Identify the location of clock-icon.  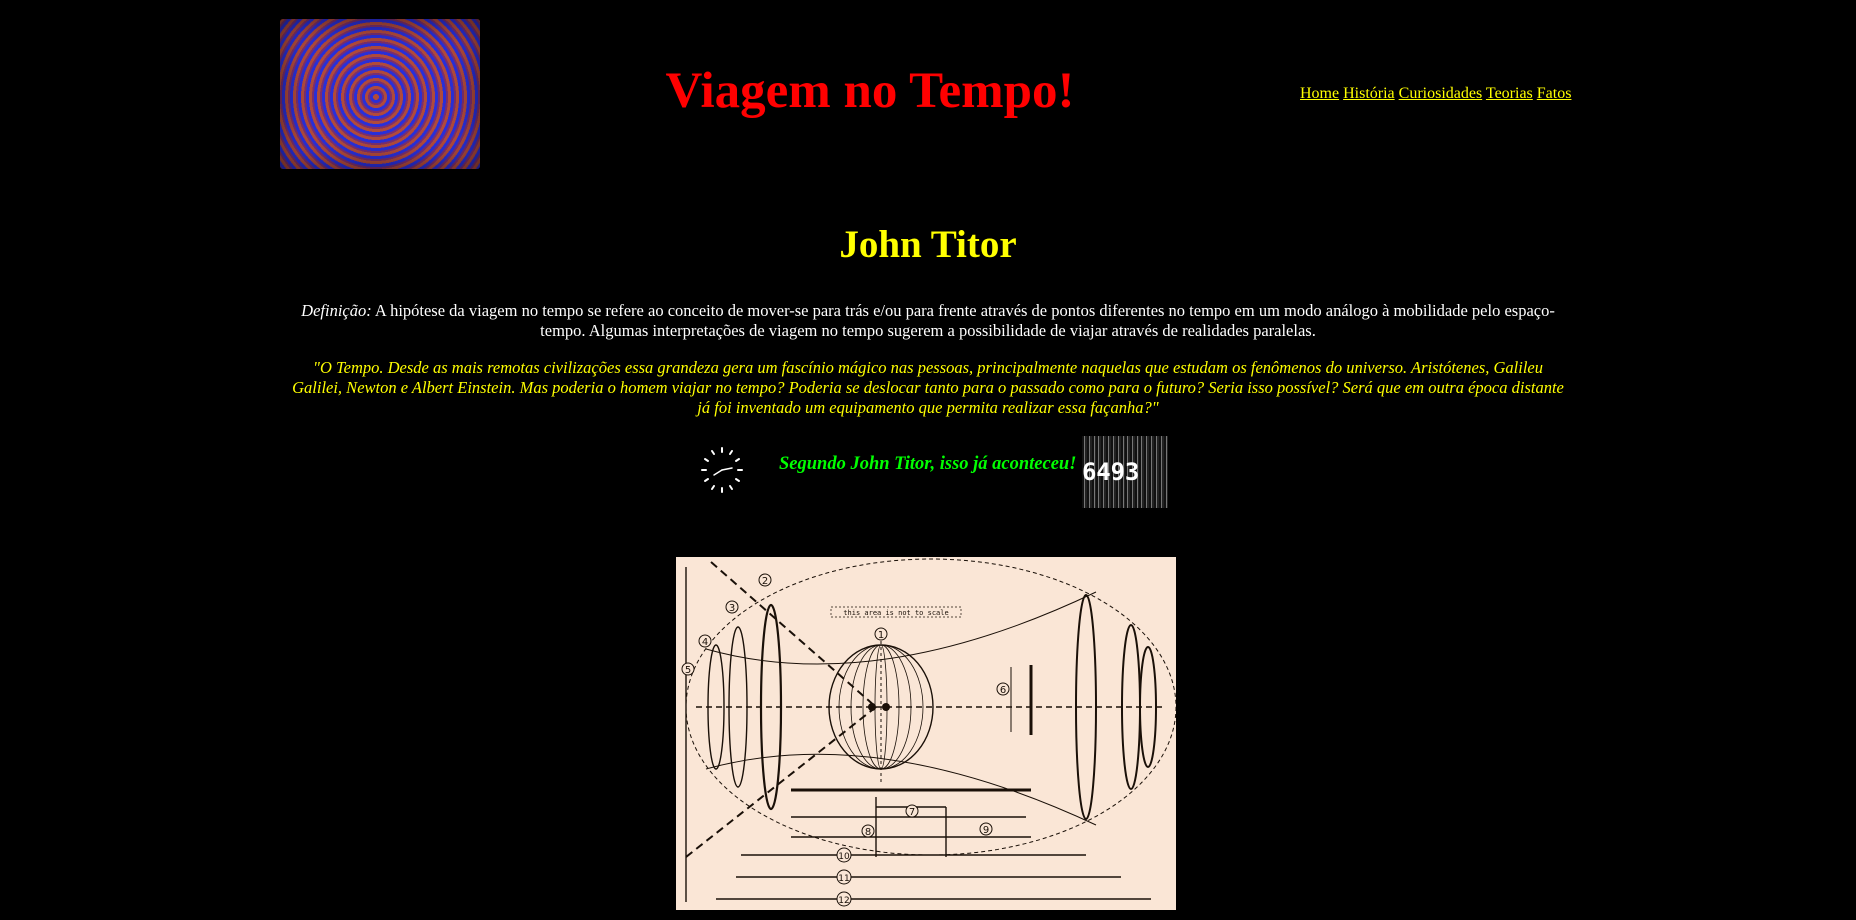
(722, 470).